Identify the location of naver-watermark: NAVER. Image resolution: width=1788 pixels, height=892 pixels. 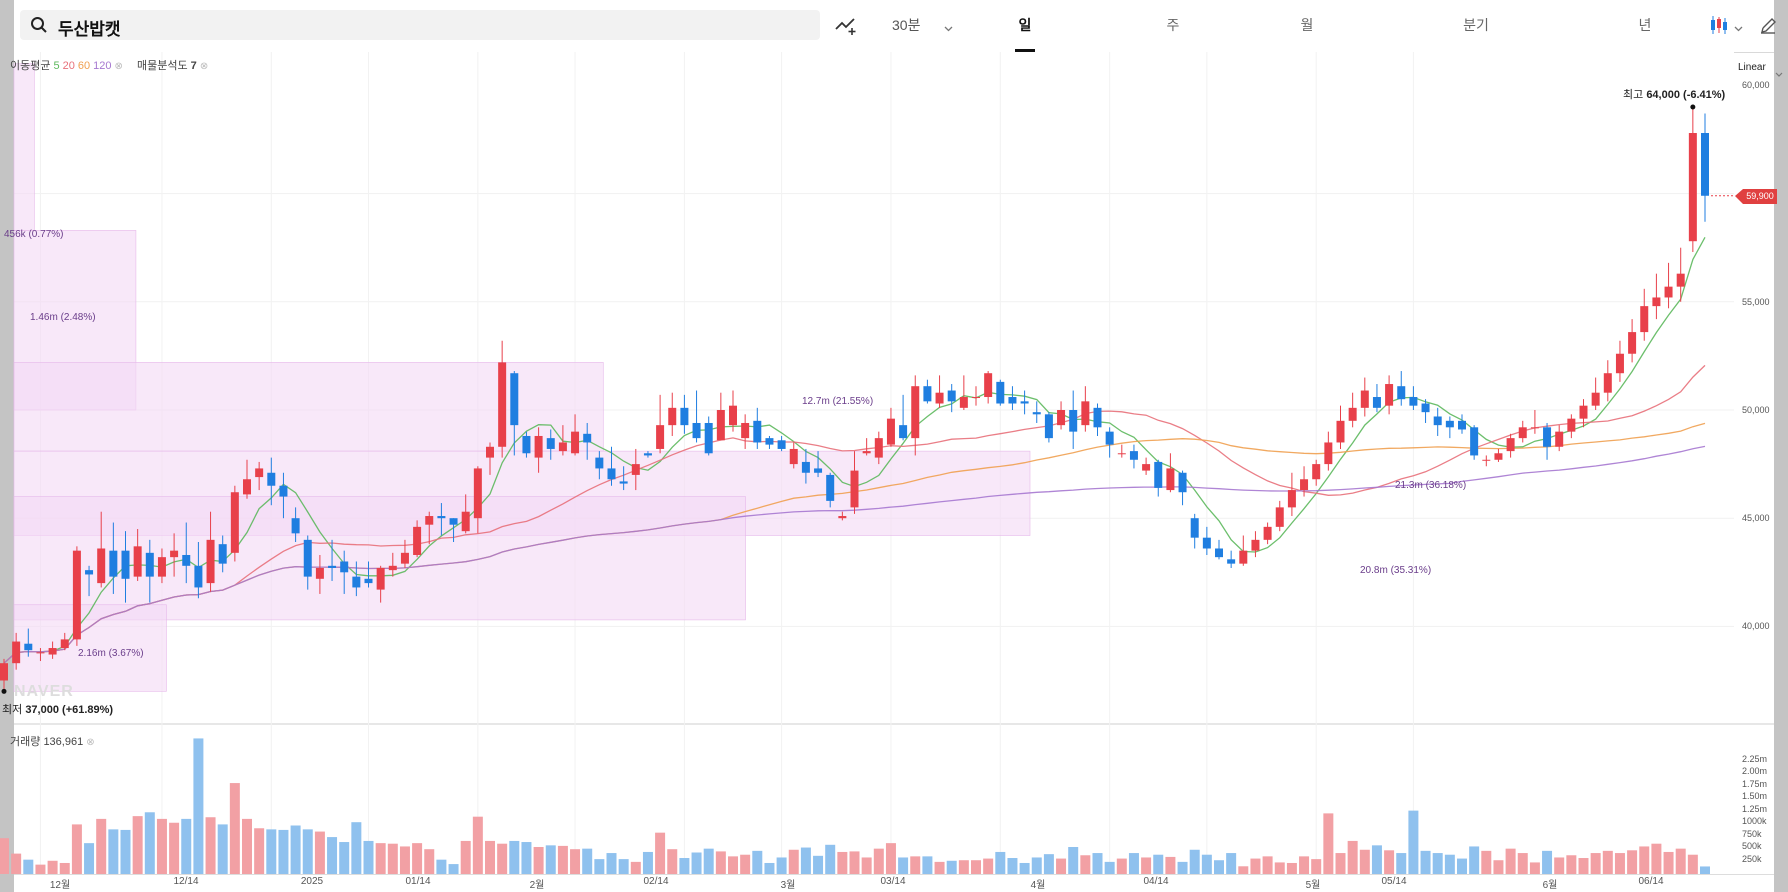
(44, 691).